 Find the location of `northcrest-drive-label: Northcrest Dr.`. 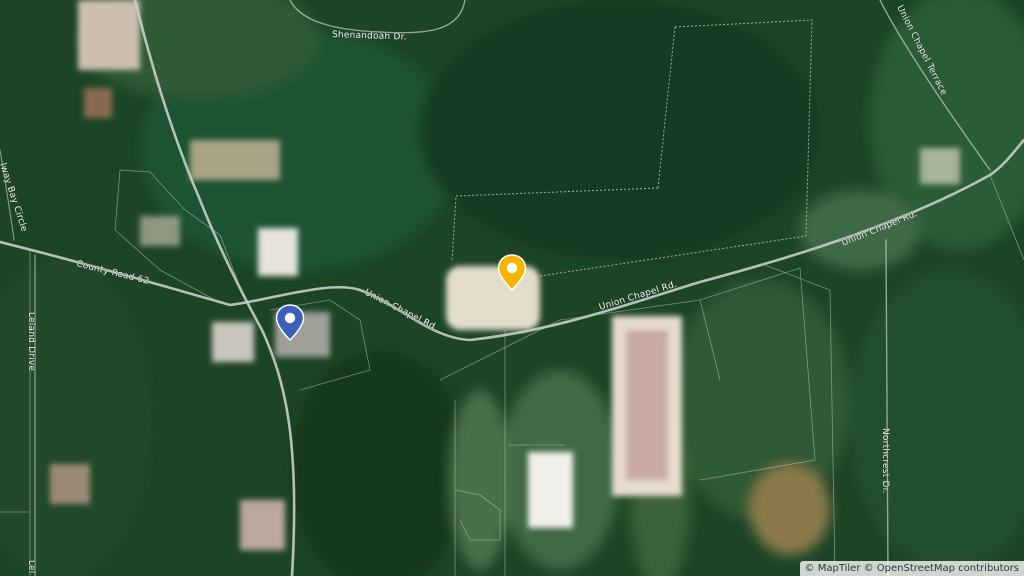

northcrest-drive-label: Northcrest Dr. is located at coordinates (885, 461).